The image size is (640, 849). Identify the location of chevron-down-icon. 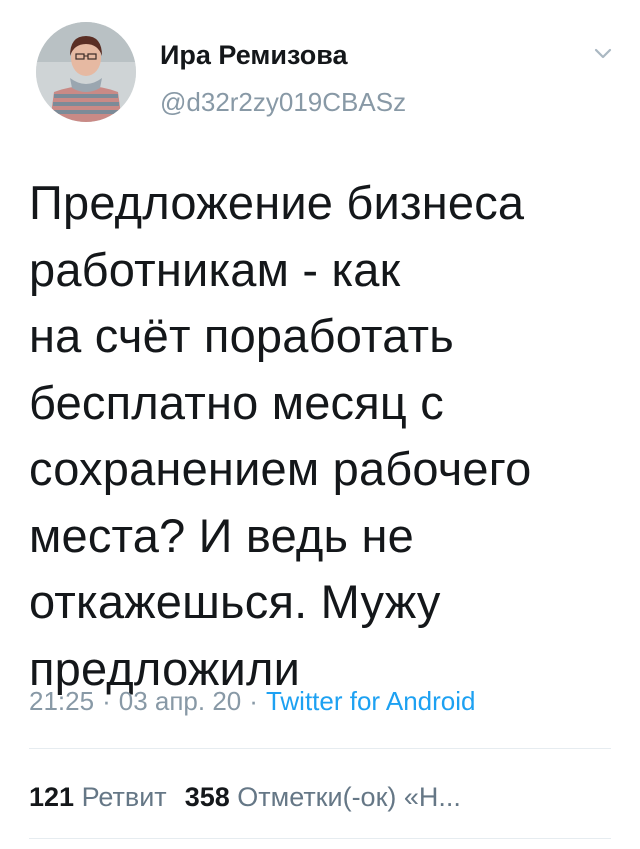
(603, 53).